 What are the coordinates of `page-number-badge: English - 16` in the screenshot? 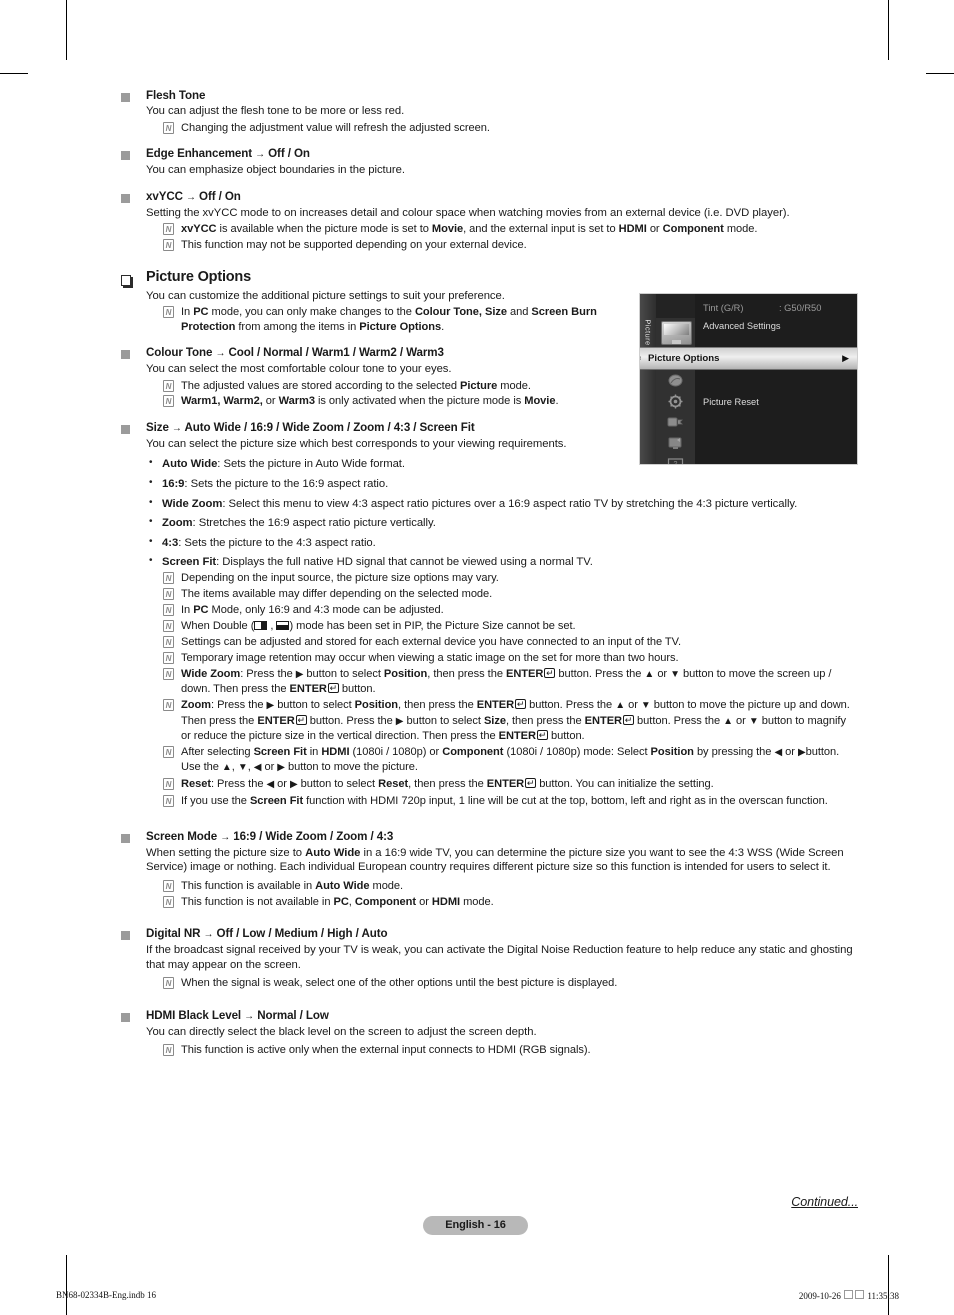 It's located at (475, 1225).